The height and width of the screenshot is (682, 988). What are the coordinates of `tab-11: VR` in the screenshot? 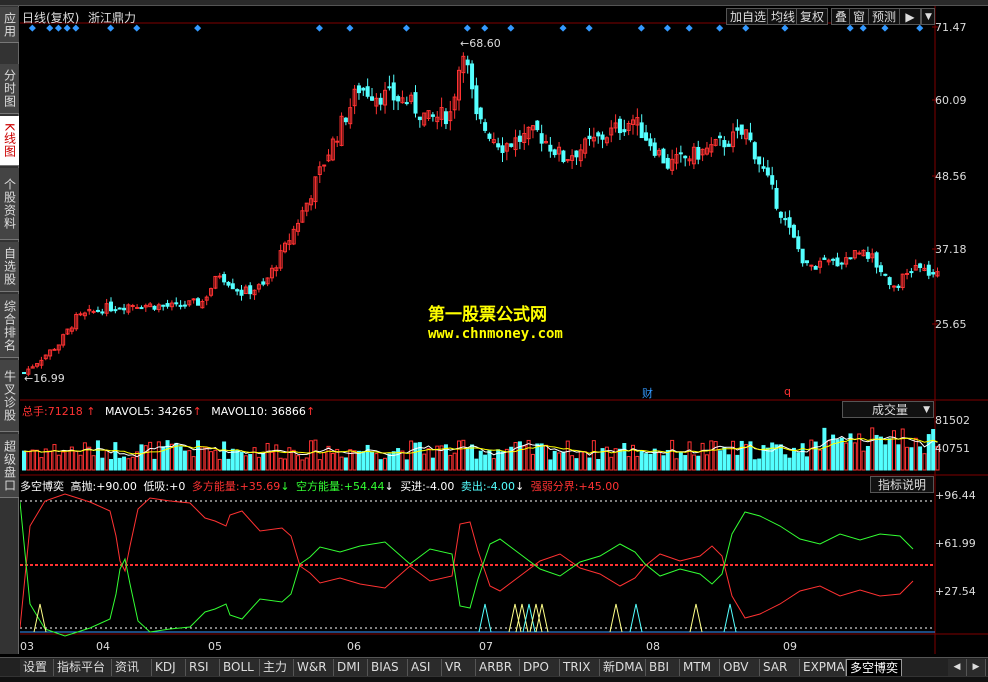 It's located at (459, 667).